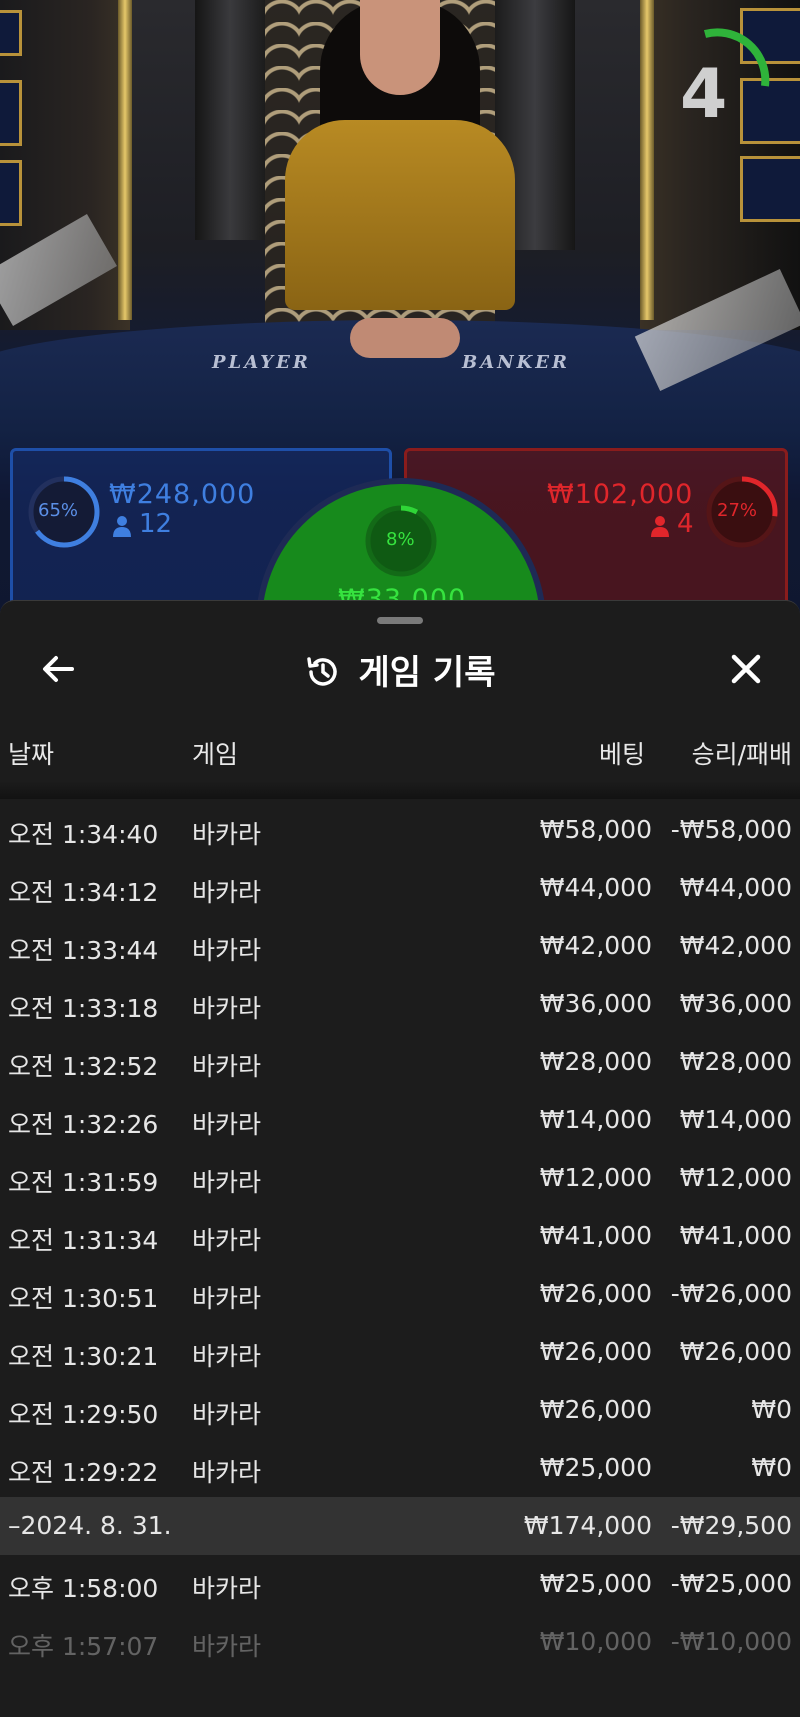  What do you see at coordinates (83, 1472) in the screenshot?
I see `row-time: 오전 1:29:22` at bounding box center [83, 1472].